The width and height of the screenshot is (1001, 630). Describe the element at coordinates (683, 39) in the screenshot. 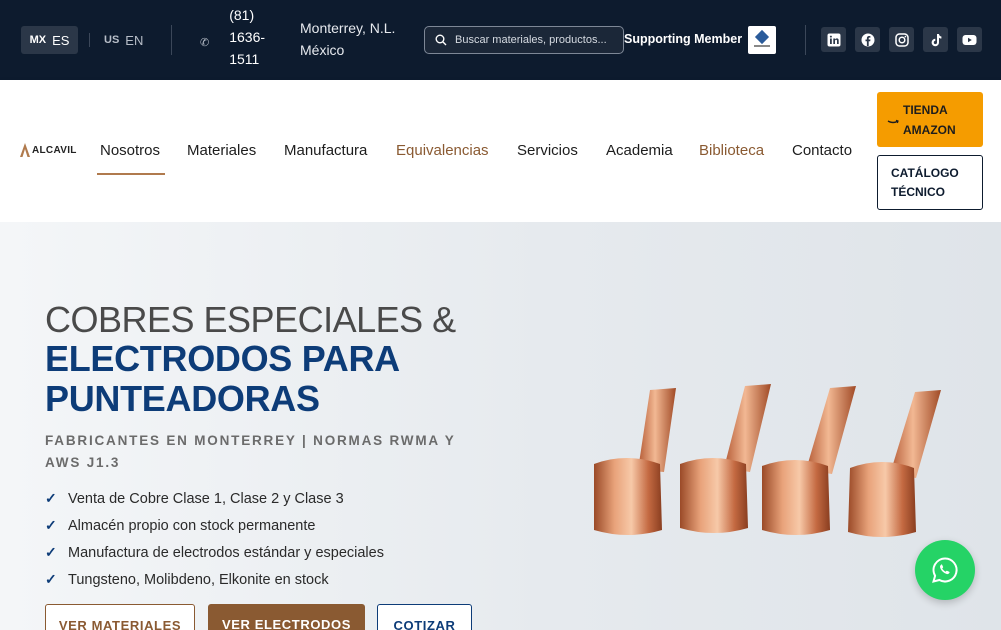

I see `supporting-member-label: Supporting Member` at that location.